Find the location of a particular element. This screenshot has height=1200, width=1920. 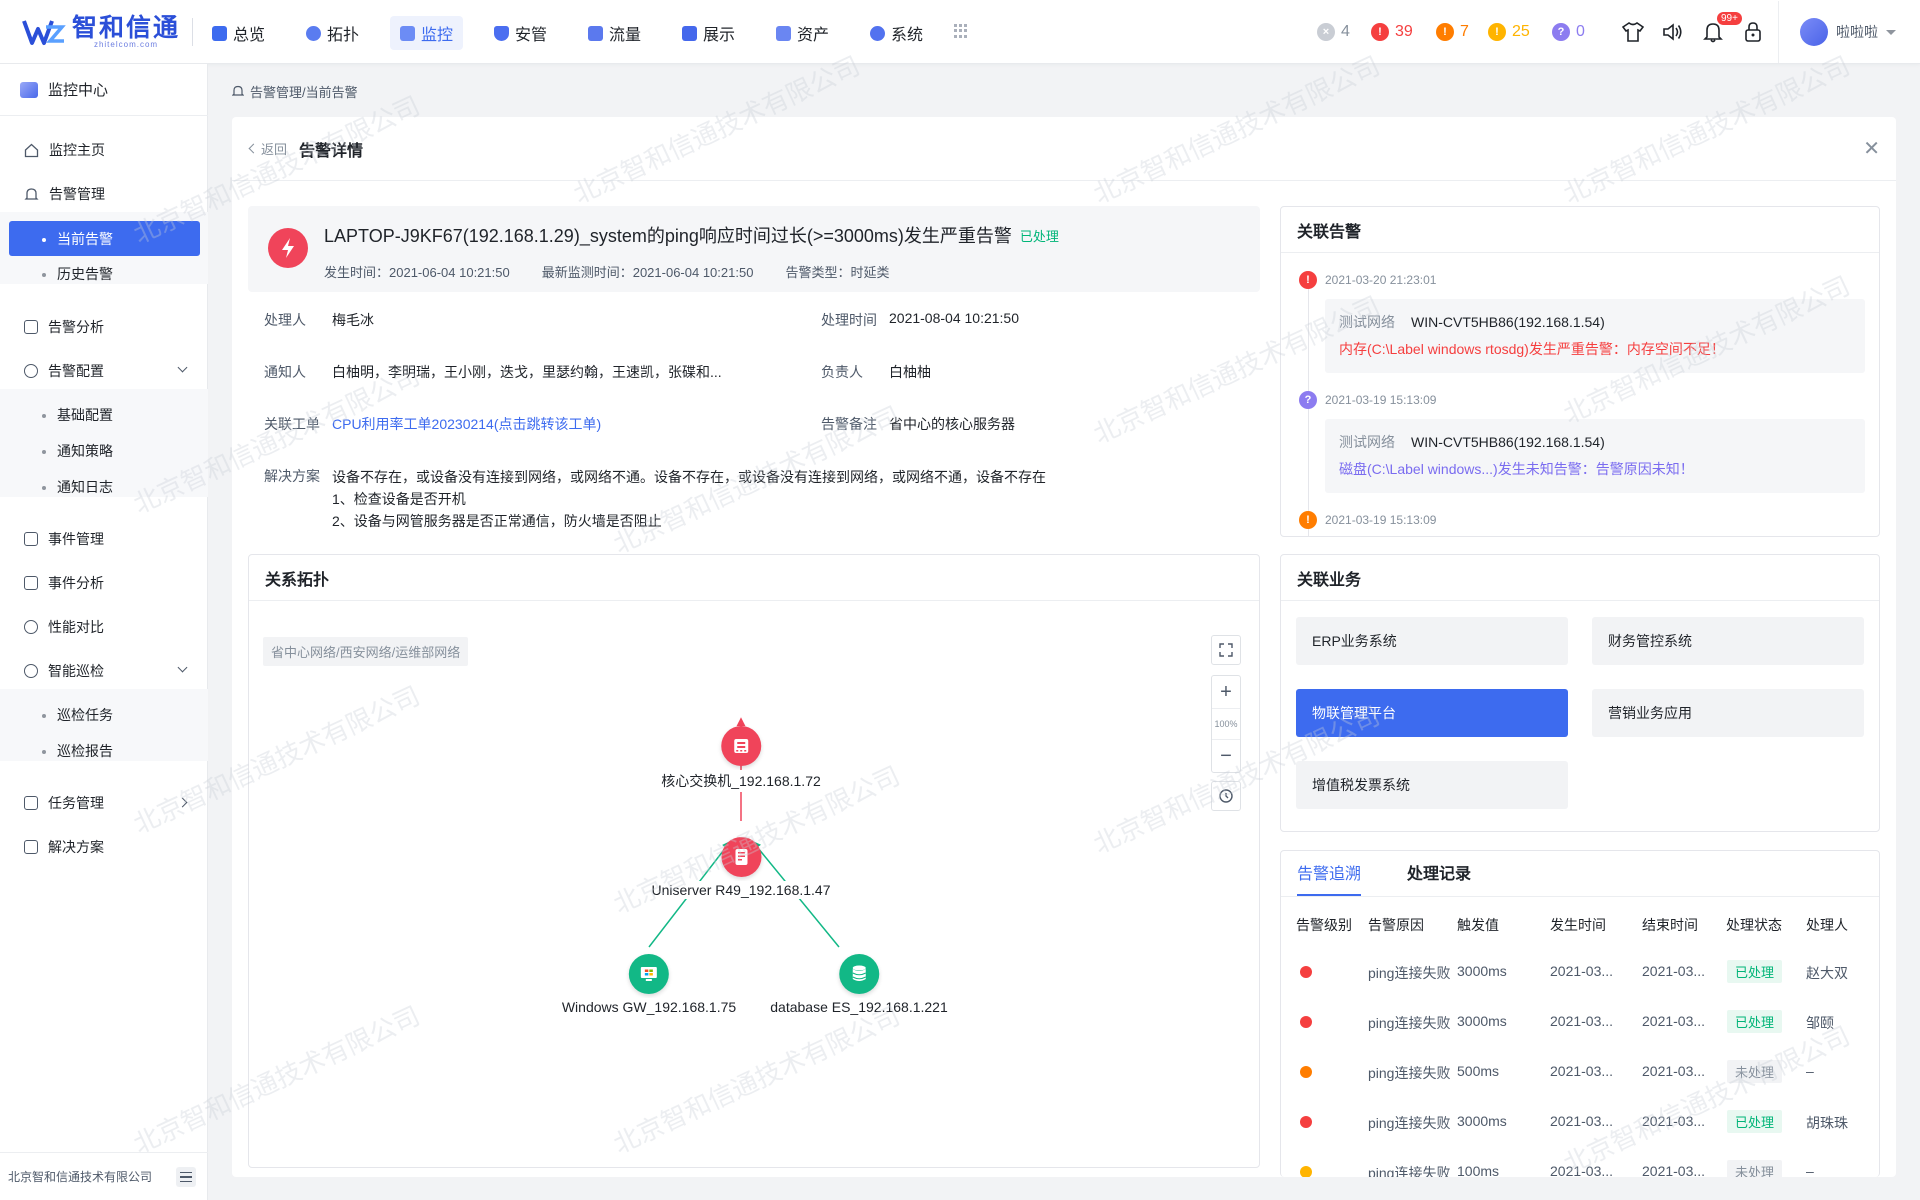

nav-display: 展示 is located at coordinates (708, 33).